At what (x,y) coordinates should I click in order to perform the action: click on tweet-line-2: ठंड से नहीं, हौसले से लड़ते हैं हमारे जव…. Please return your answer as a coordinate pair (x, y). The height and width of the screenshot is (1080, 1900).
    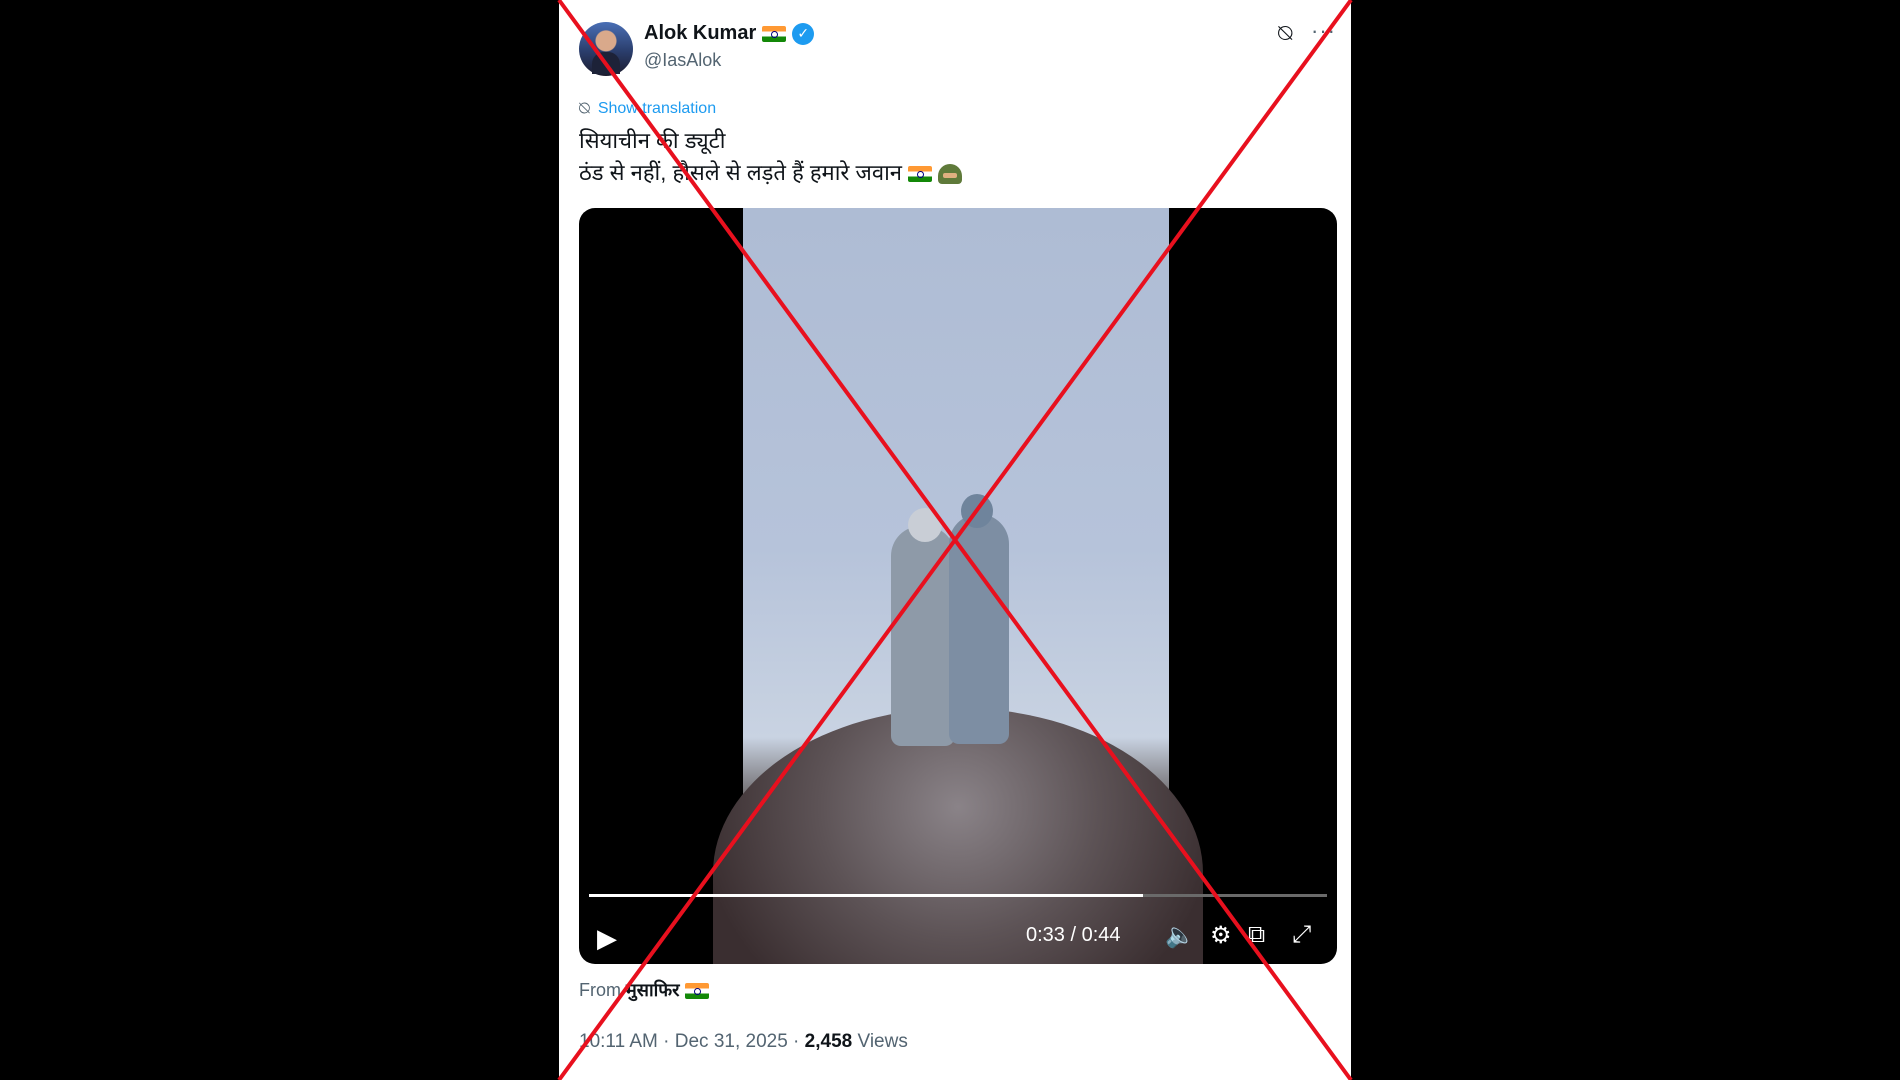
    Looking at the image, I should click on (740, 172).